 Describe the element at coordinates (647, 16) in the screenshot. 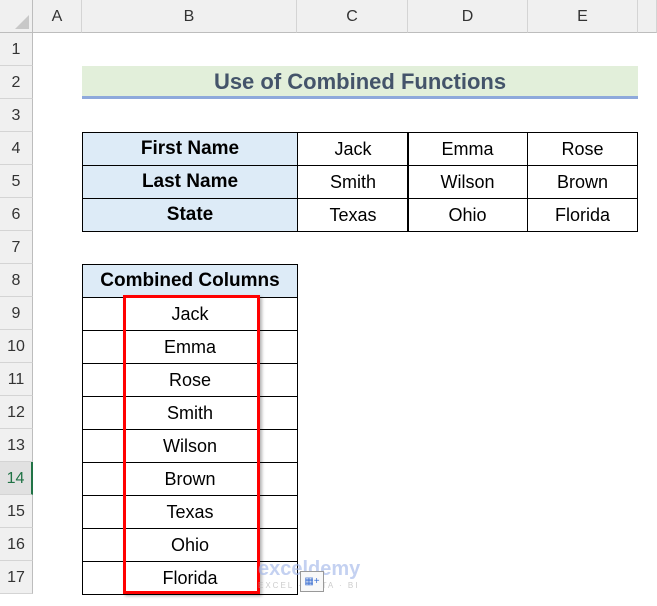

I see `column-header-filler` at that location.